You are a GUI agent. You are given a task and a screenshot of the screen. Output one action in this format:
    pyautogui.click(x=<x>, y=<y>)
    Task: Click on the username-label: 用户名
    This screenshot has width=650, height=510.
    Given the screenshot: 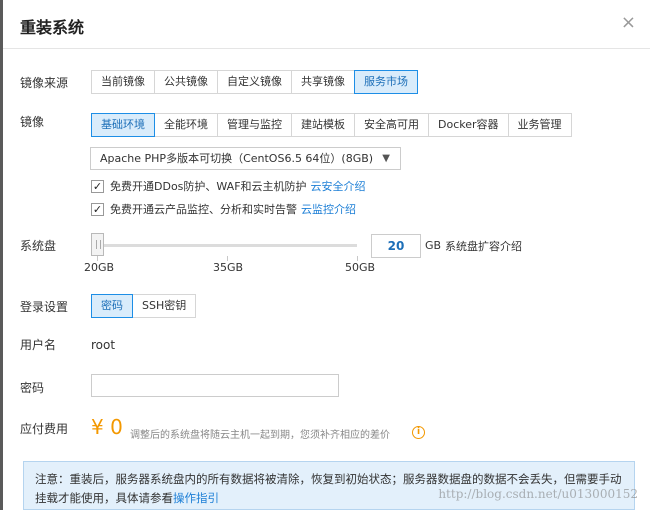 What is the action you would take?
    pyautogui.click(x=38, y=345)
    